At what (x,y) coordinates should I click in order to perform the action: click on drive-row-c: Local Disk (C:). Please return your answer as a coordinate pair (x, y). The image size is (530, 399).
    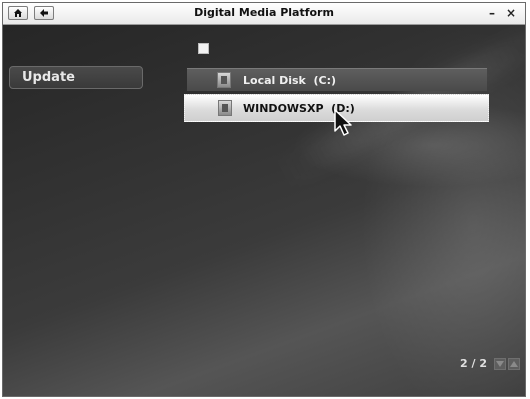
    Looking at the image, I should click on (337, 79).